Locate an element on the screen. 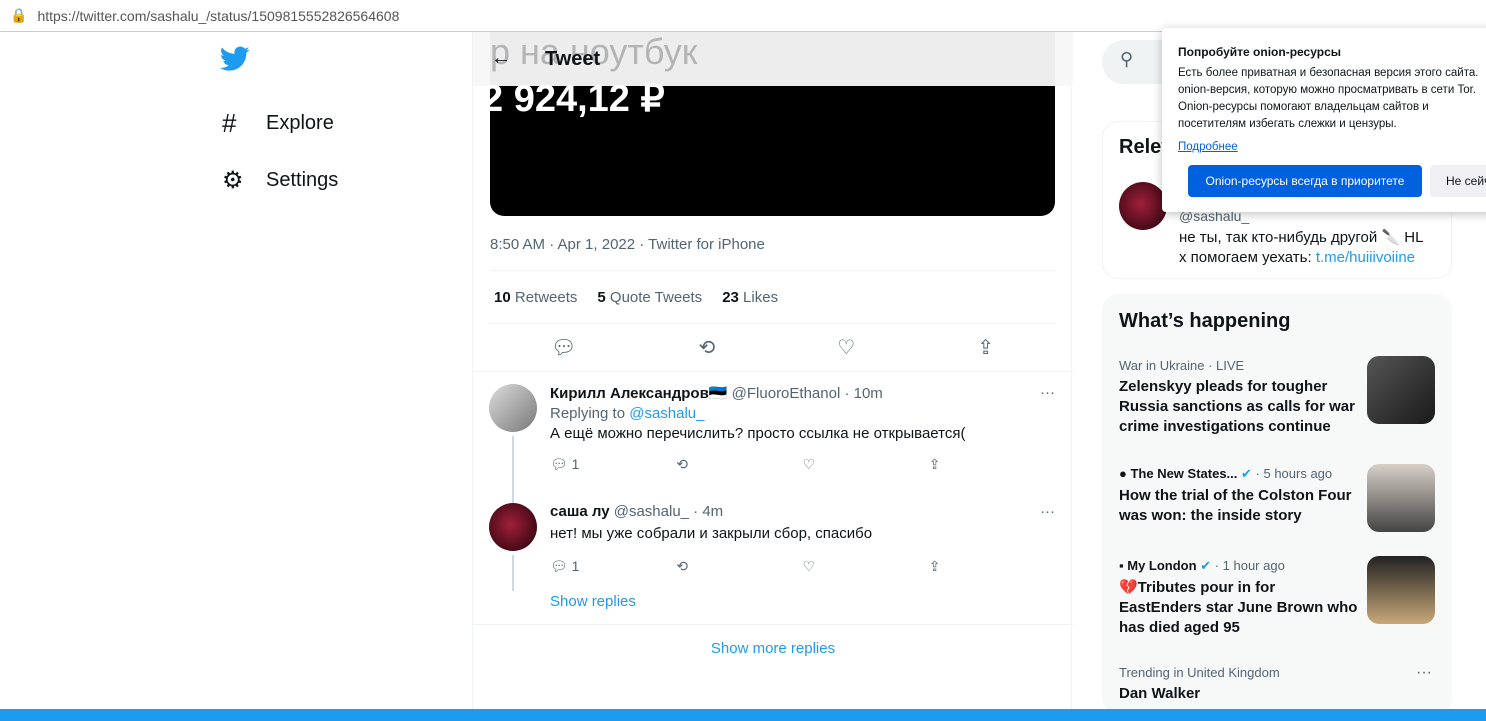  page-title: Tweet is located at coordinates (573, 59).